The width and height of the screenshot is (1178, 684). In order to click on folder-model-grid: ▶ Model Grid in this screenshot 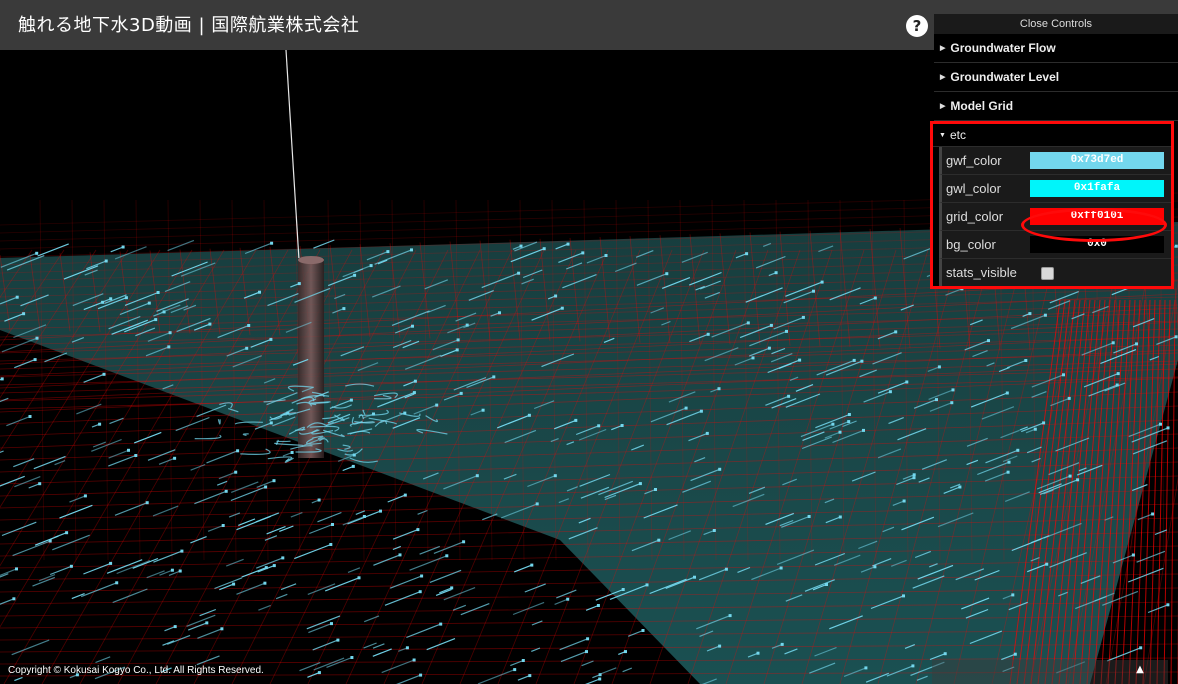, I will do `click(1056, 106)`.